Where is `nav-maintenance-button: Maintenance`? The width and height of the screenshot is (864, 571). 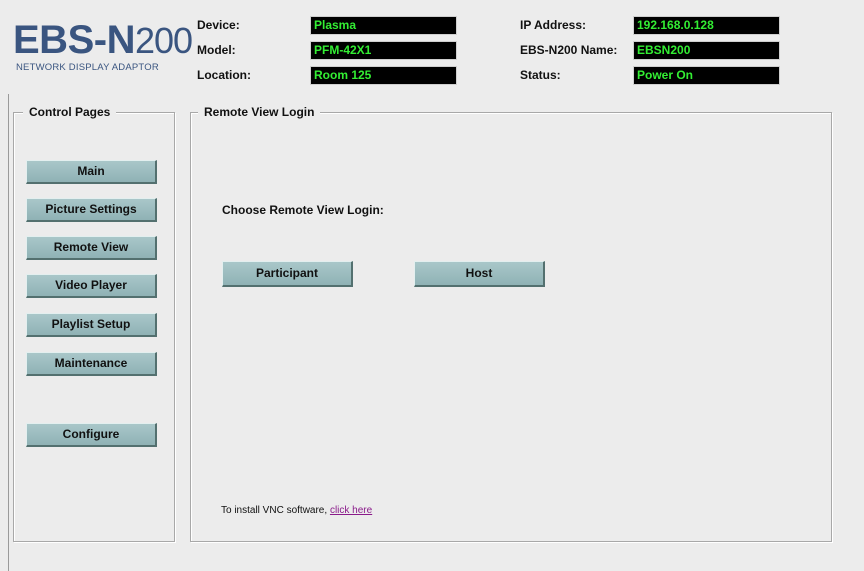
nav-maintenance-button: Maintenance is located at coordinates (91, 364).